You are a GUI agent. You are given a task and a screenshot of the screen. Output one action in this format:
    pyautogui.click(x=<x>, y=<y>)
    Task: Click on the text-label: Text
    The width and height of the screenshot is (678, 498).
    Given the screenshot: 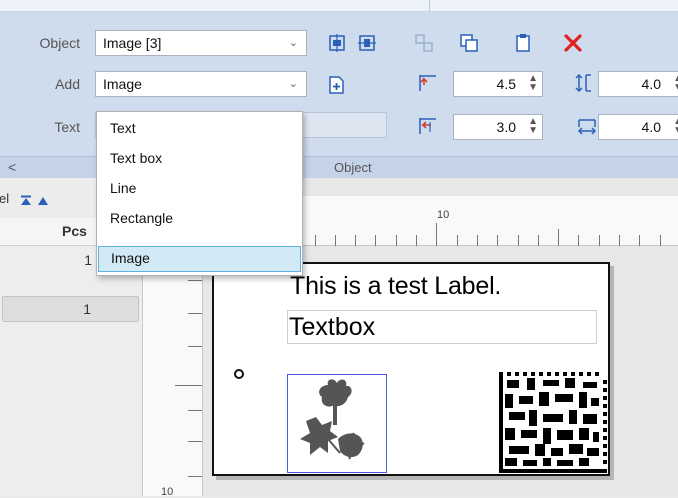 What is the action you would take?
    pyautogui.click(x=67, y=127)
    